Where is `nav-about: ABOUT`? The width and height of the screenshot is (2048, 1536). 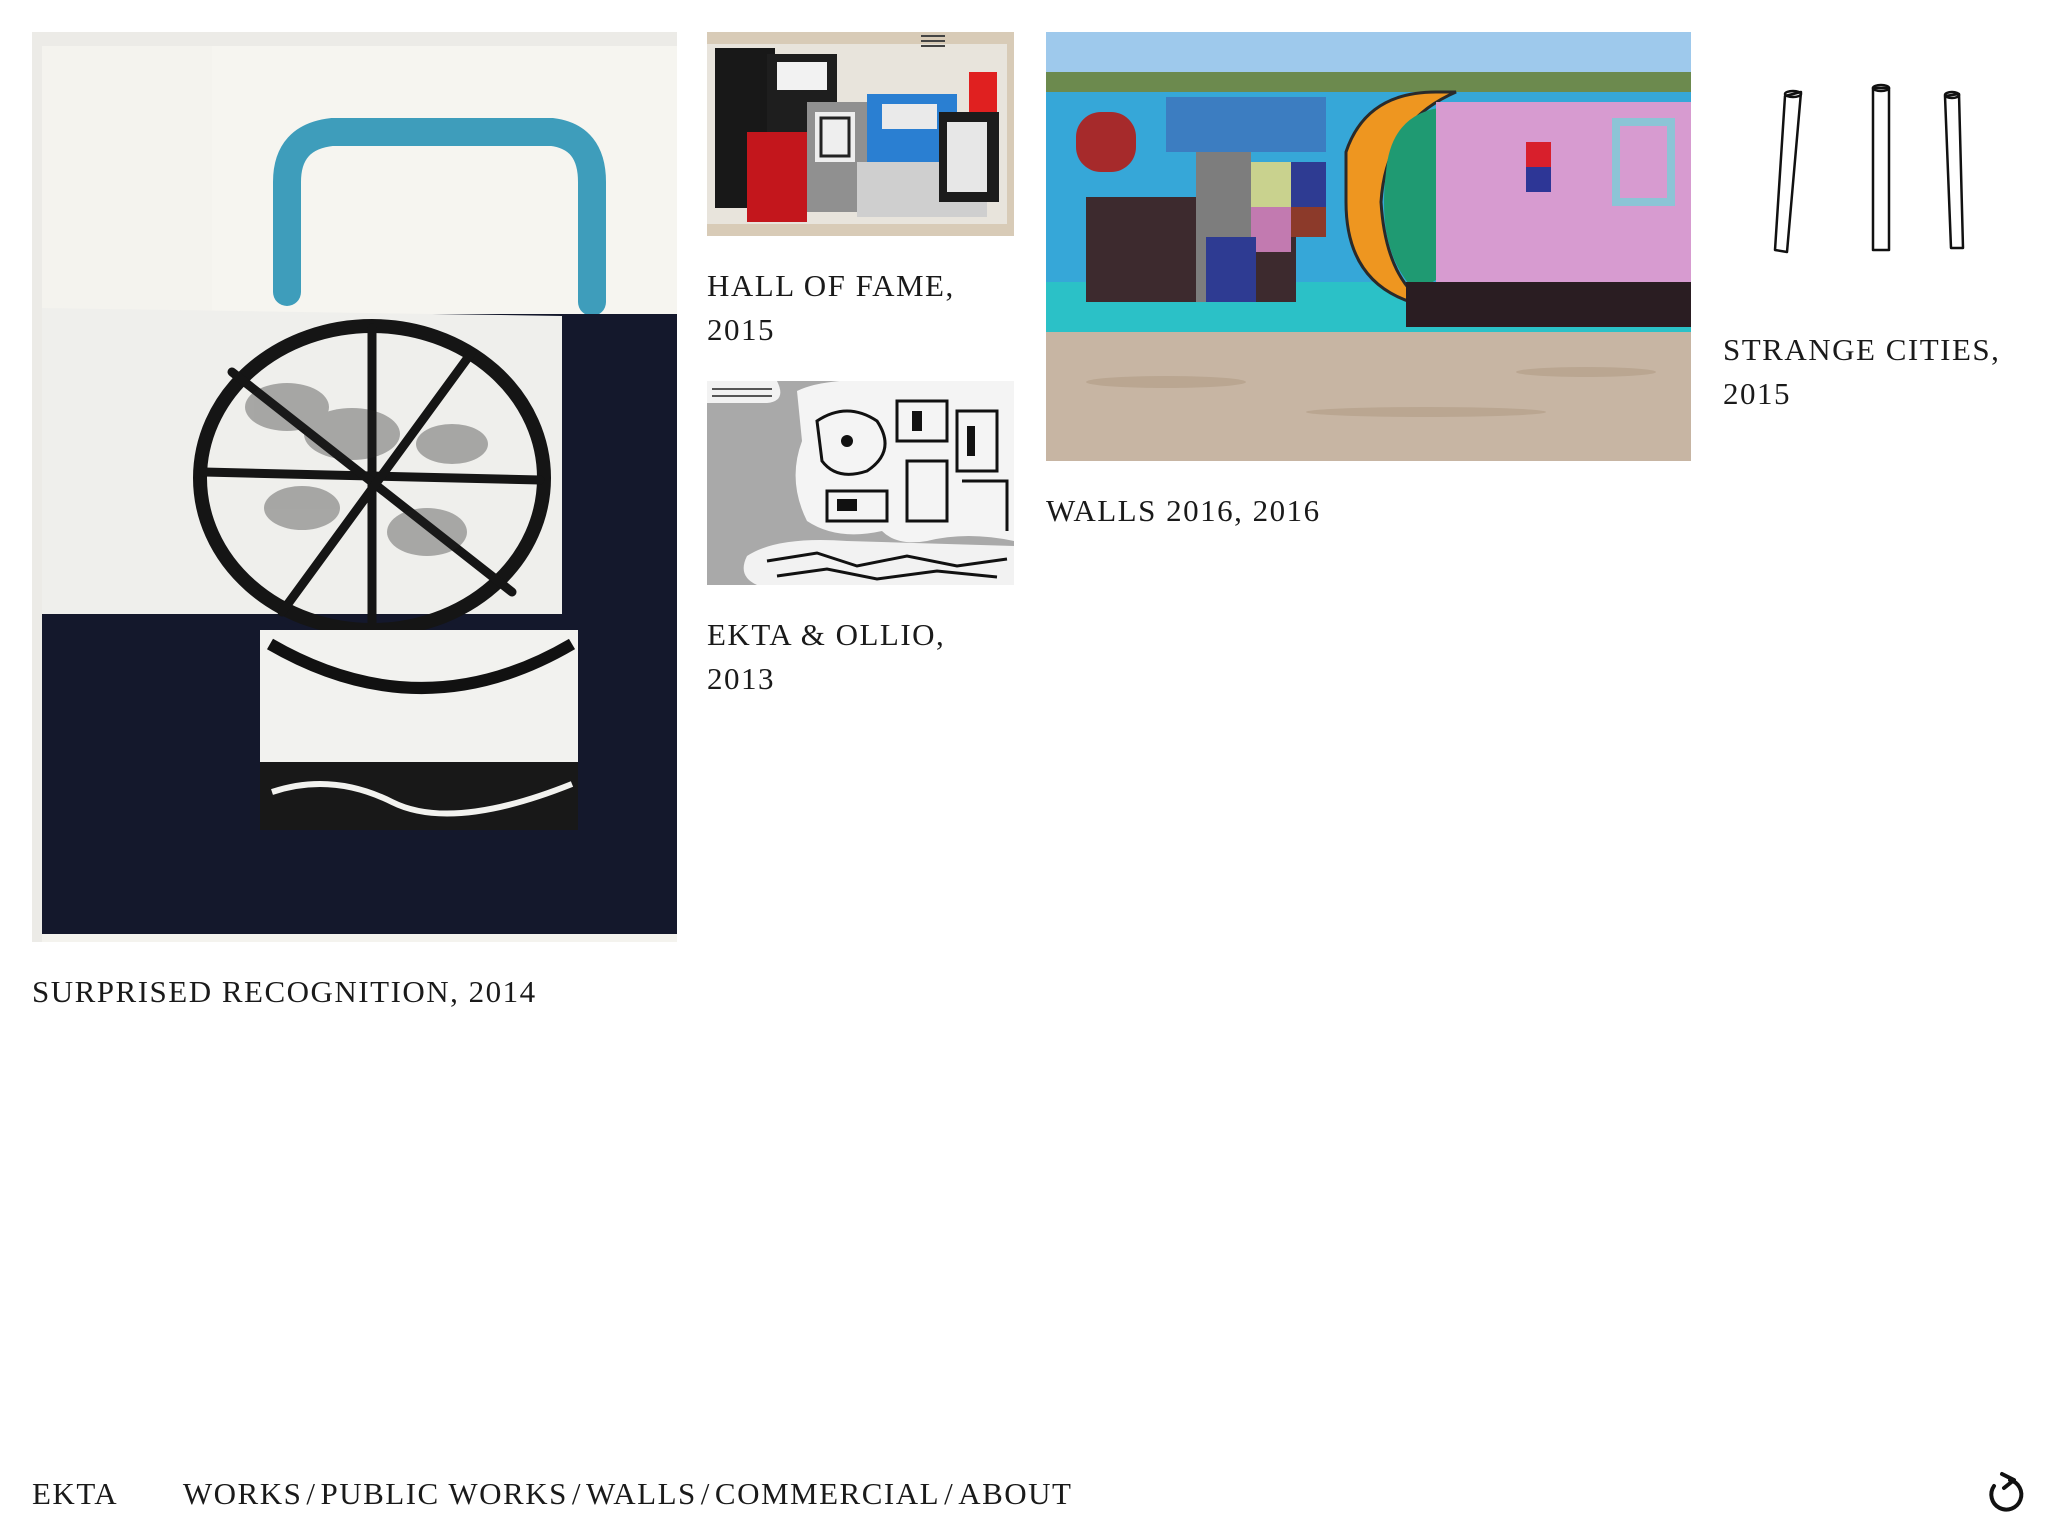
nav-about: ABOUT is located at coordinates (1015, 1493).